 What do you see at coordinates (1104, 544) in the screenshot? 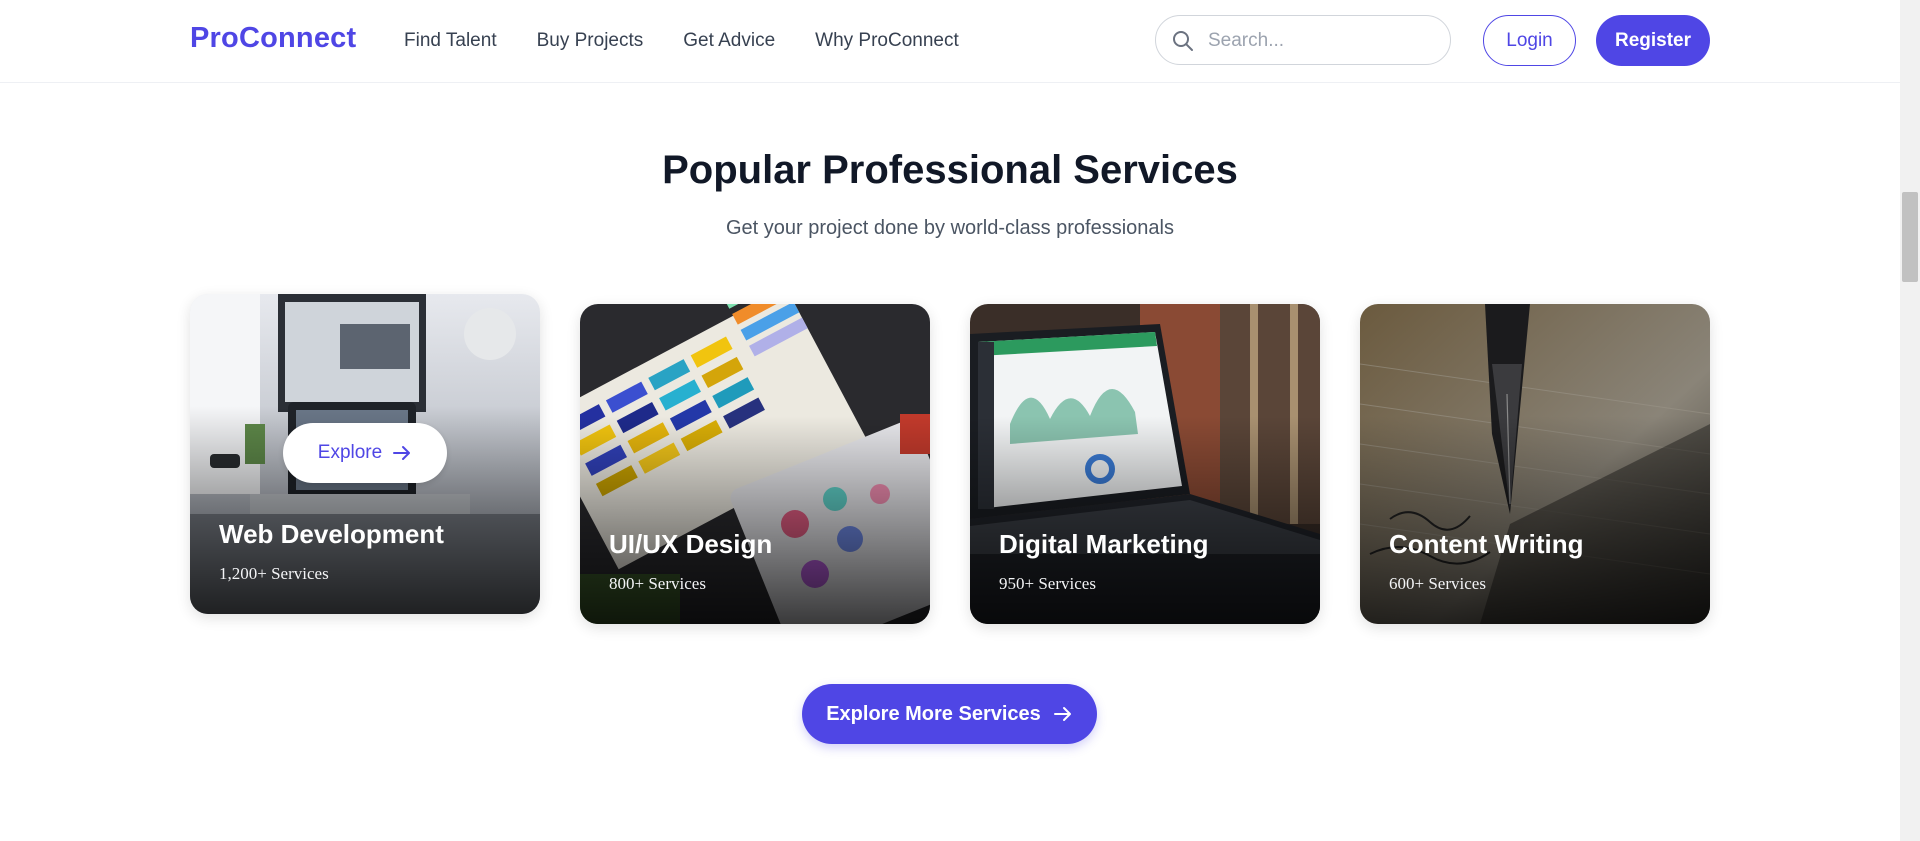
I see `card-title: Digital Marketing` at bounding box center [1104, 544].